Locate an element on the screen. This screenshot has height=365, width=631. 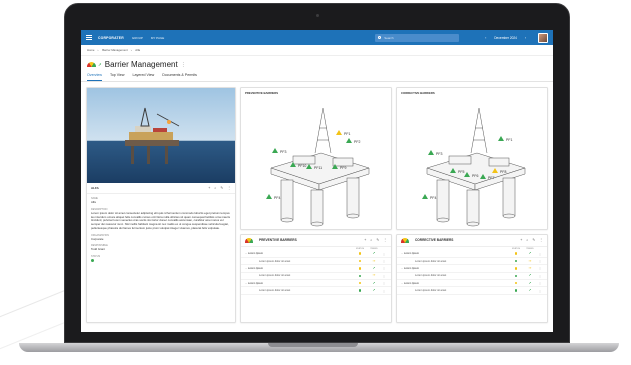
table-row: Lorem Ipsum ➞ ⋮ is located at coordinates (472, 269).